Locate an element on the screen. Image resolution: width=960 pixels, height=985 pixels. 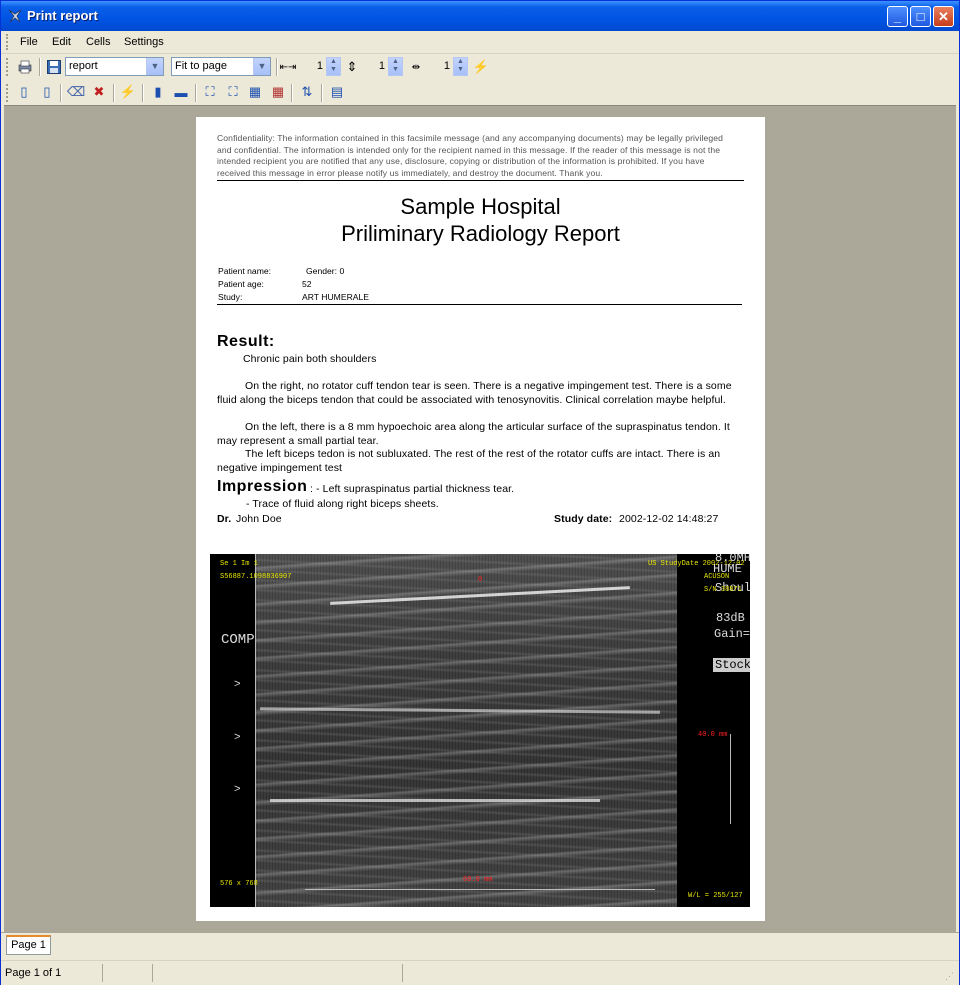
hospital-name: Sample Hospital is located at coordinates (480, 206).